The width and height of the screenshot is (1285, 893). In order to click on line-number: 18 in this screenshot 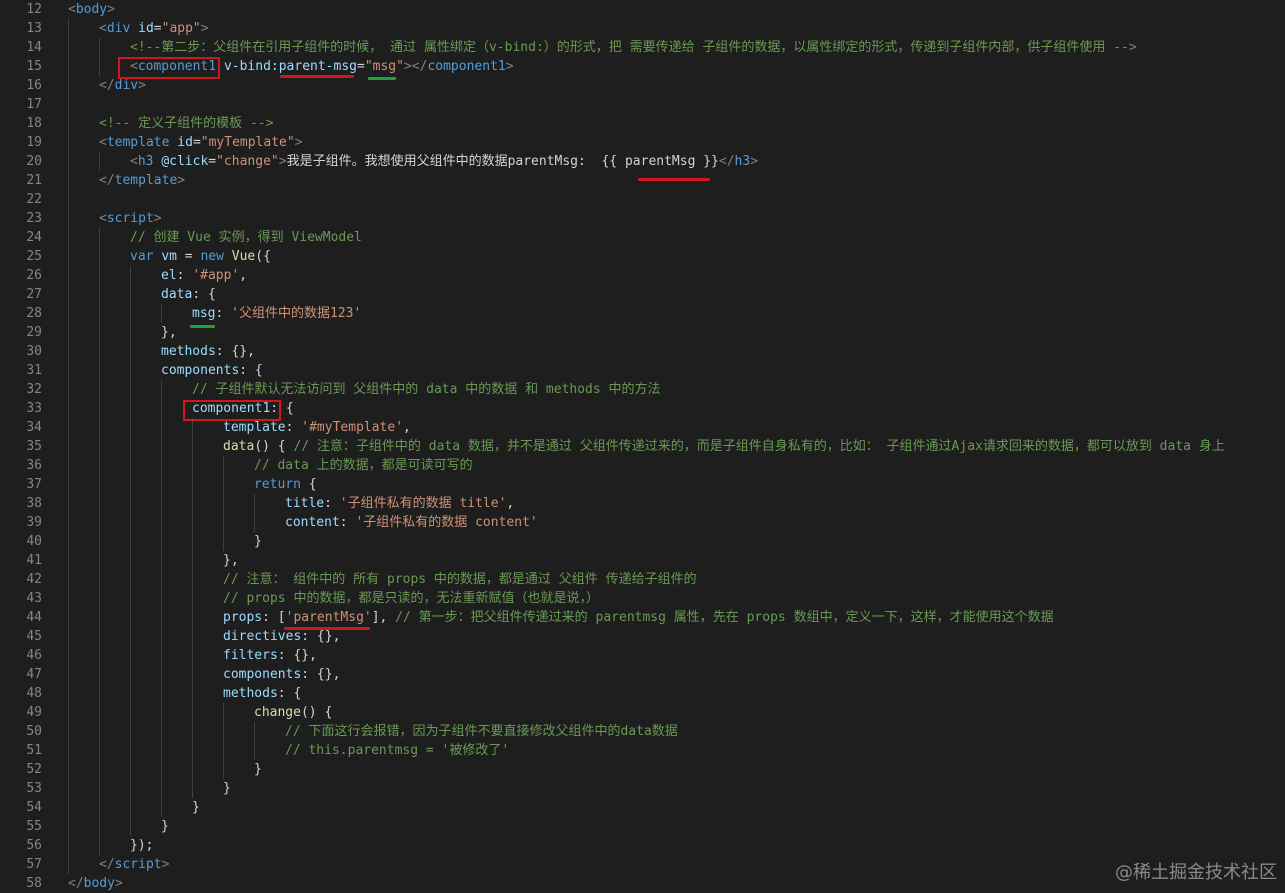, I will do `click(34, 123)`.